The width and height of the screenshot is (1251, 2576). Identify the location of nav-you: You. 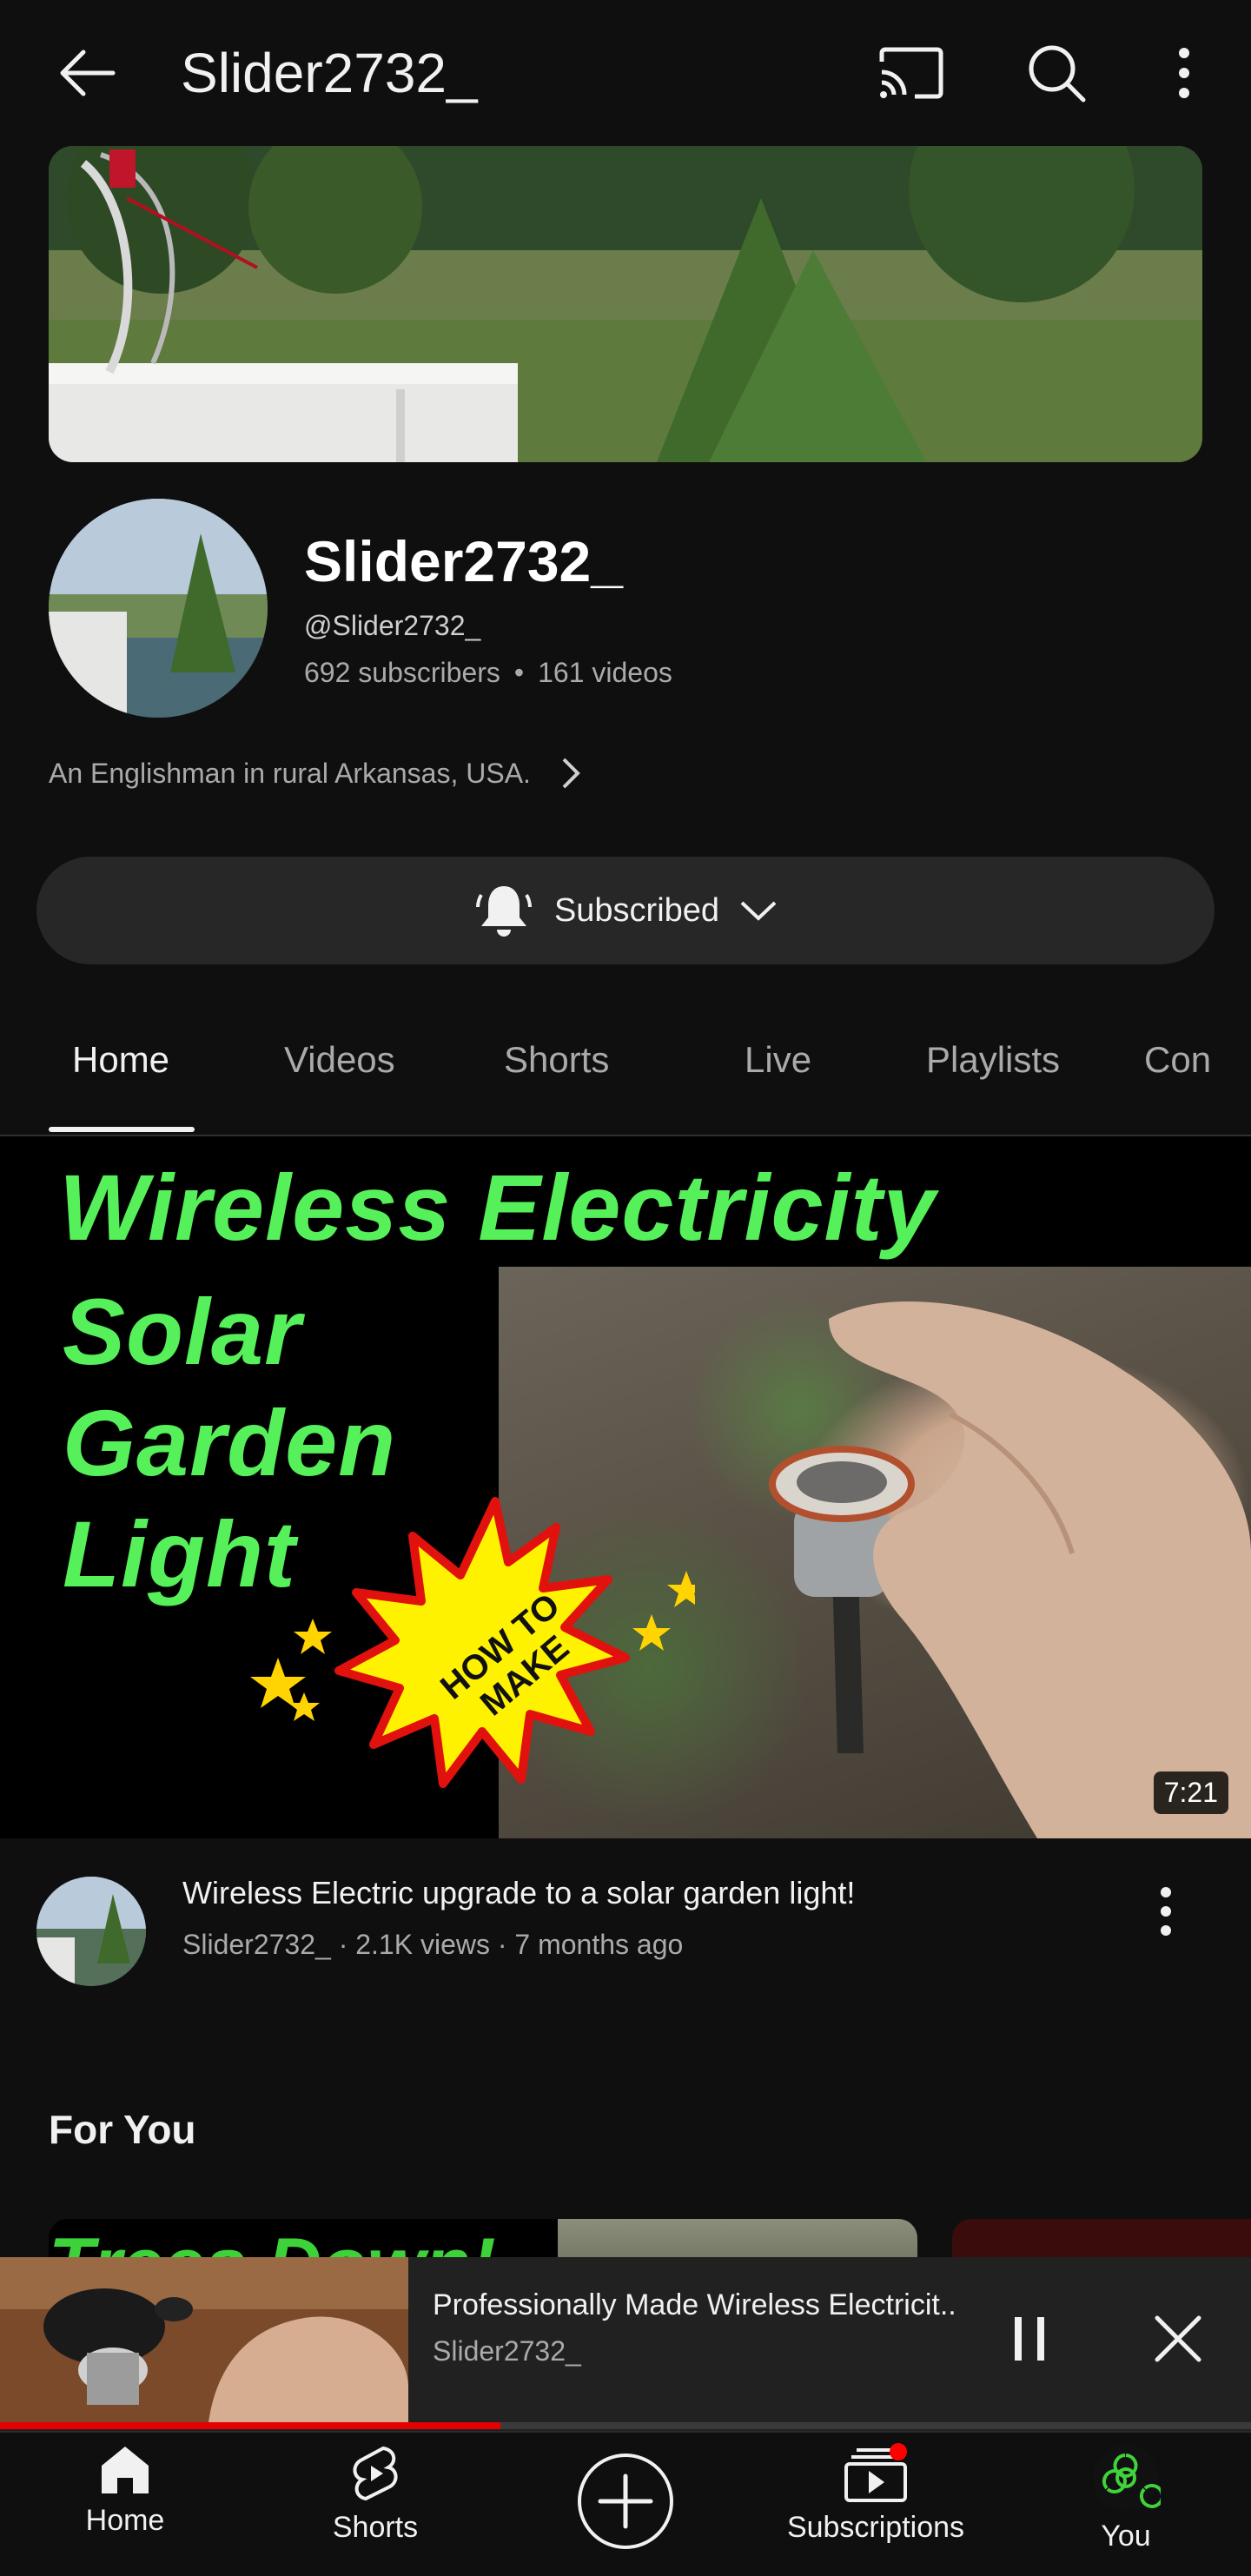
(1126, 2498).